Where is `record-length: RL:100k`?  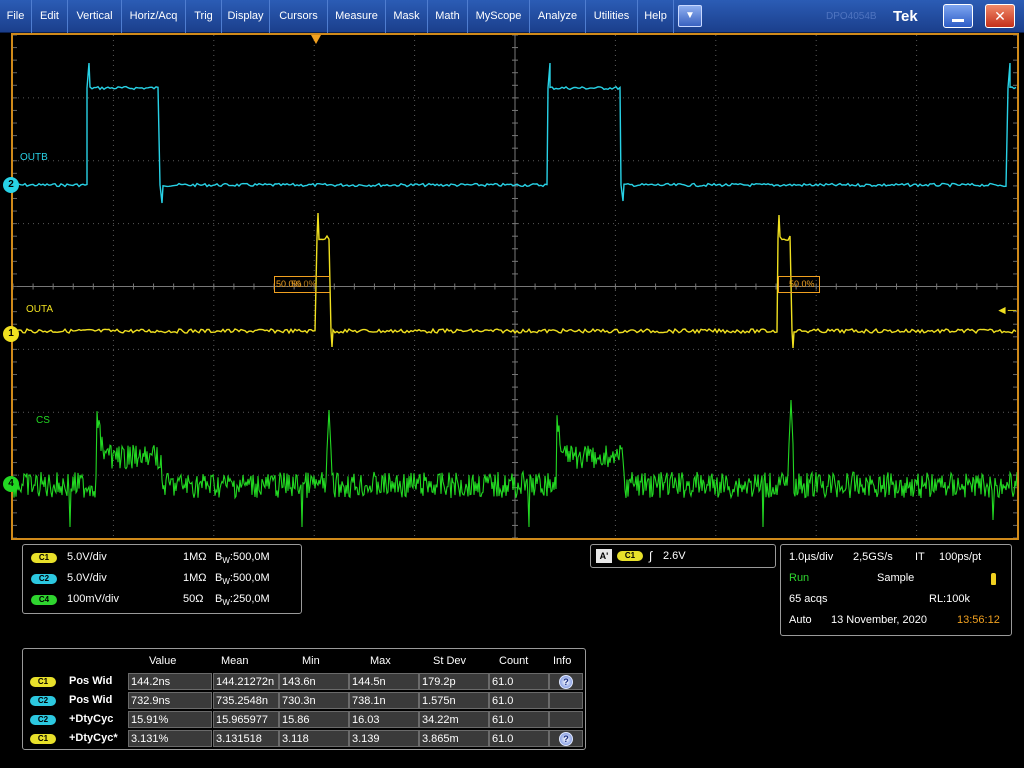
record-length: RL:100k is located at coordinates (949, 599).